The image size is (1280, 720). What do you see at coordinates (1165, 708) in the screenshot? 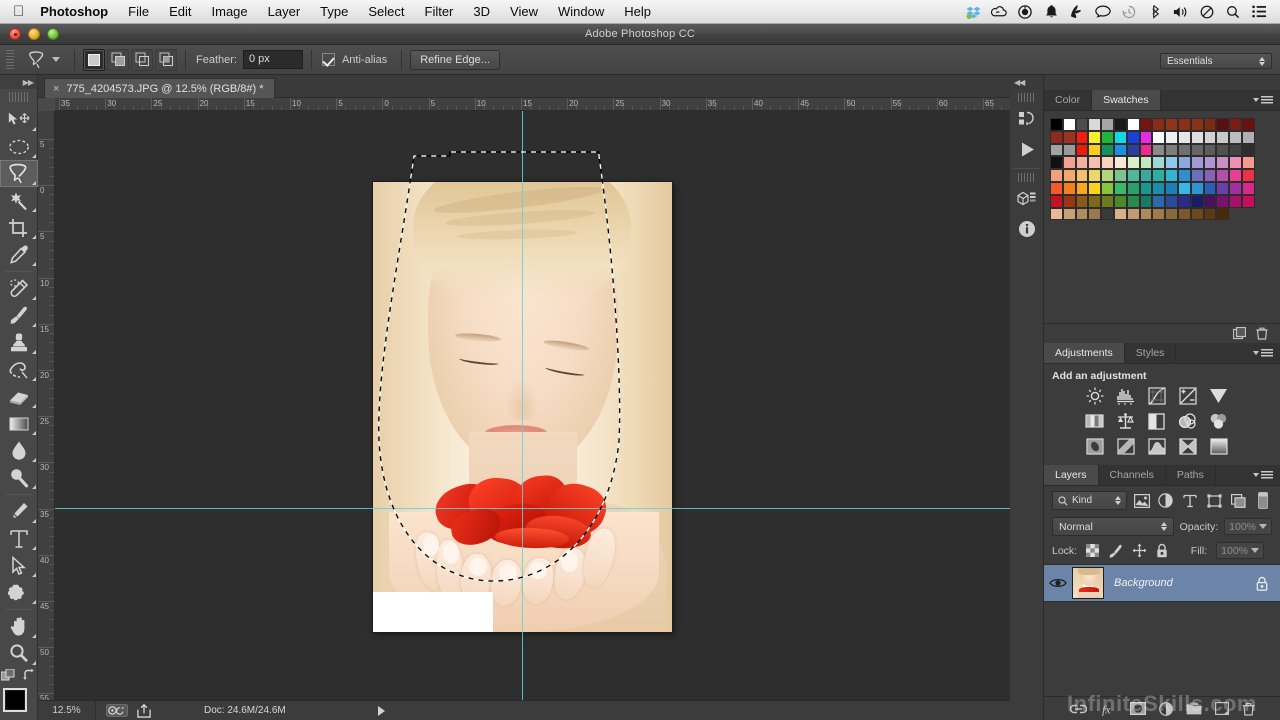
I see `new-fill-adjustment-icon` at bounding box center [1165, 708].